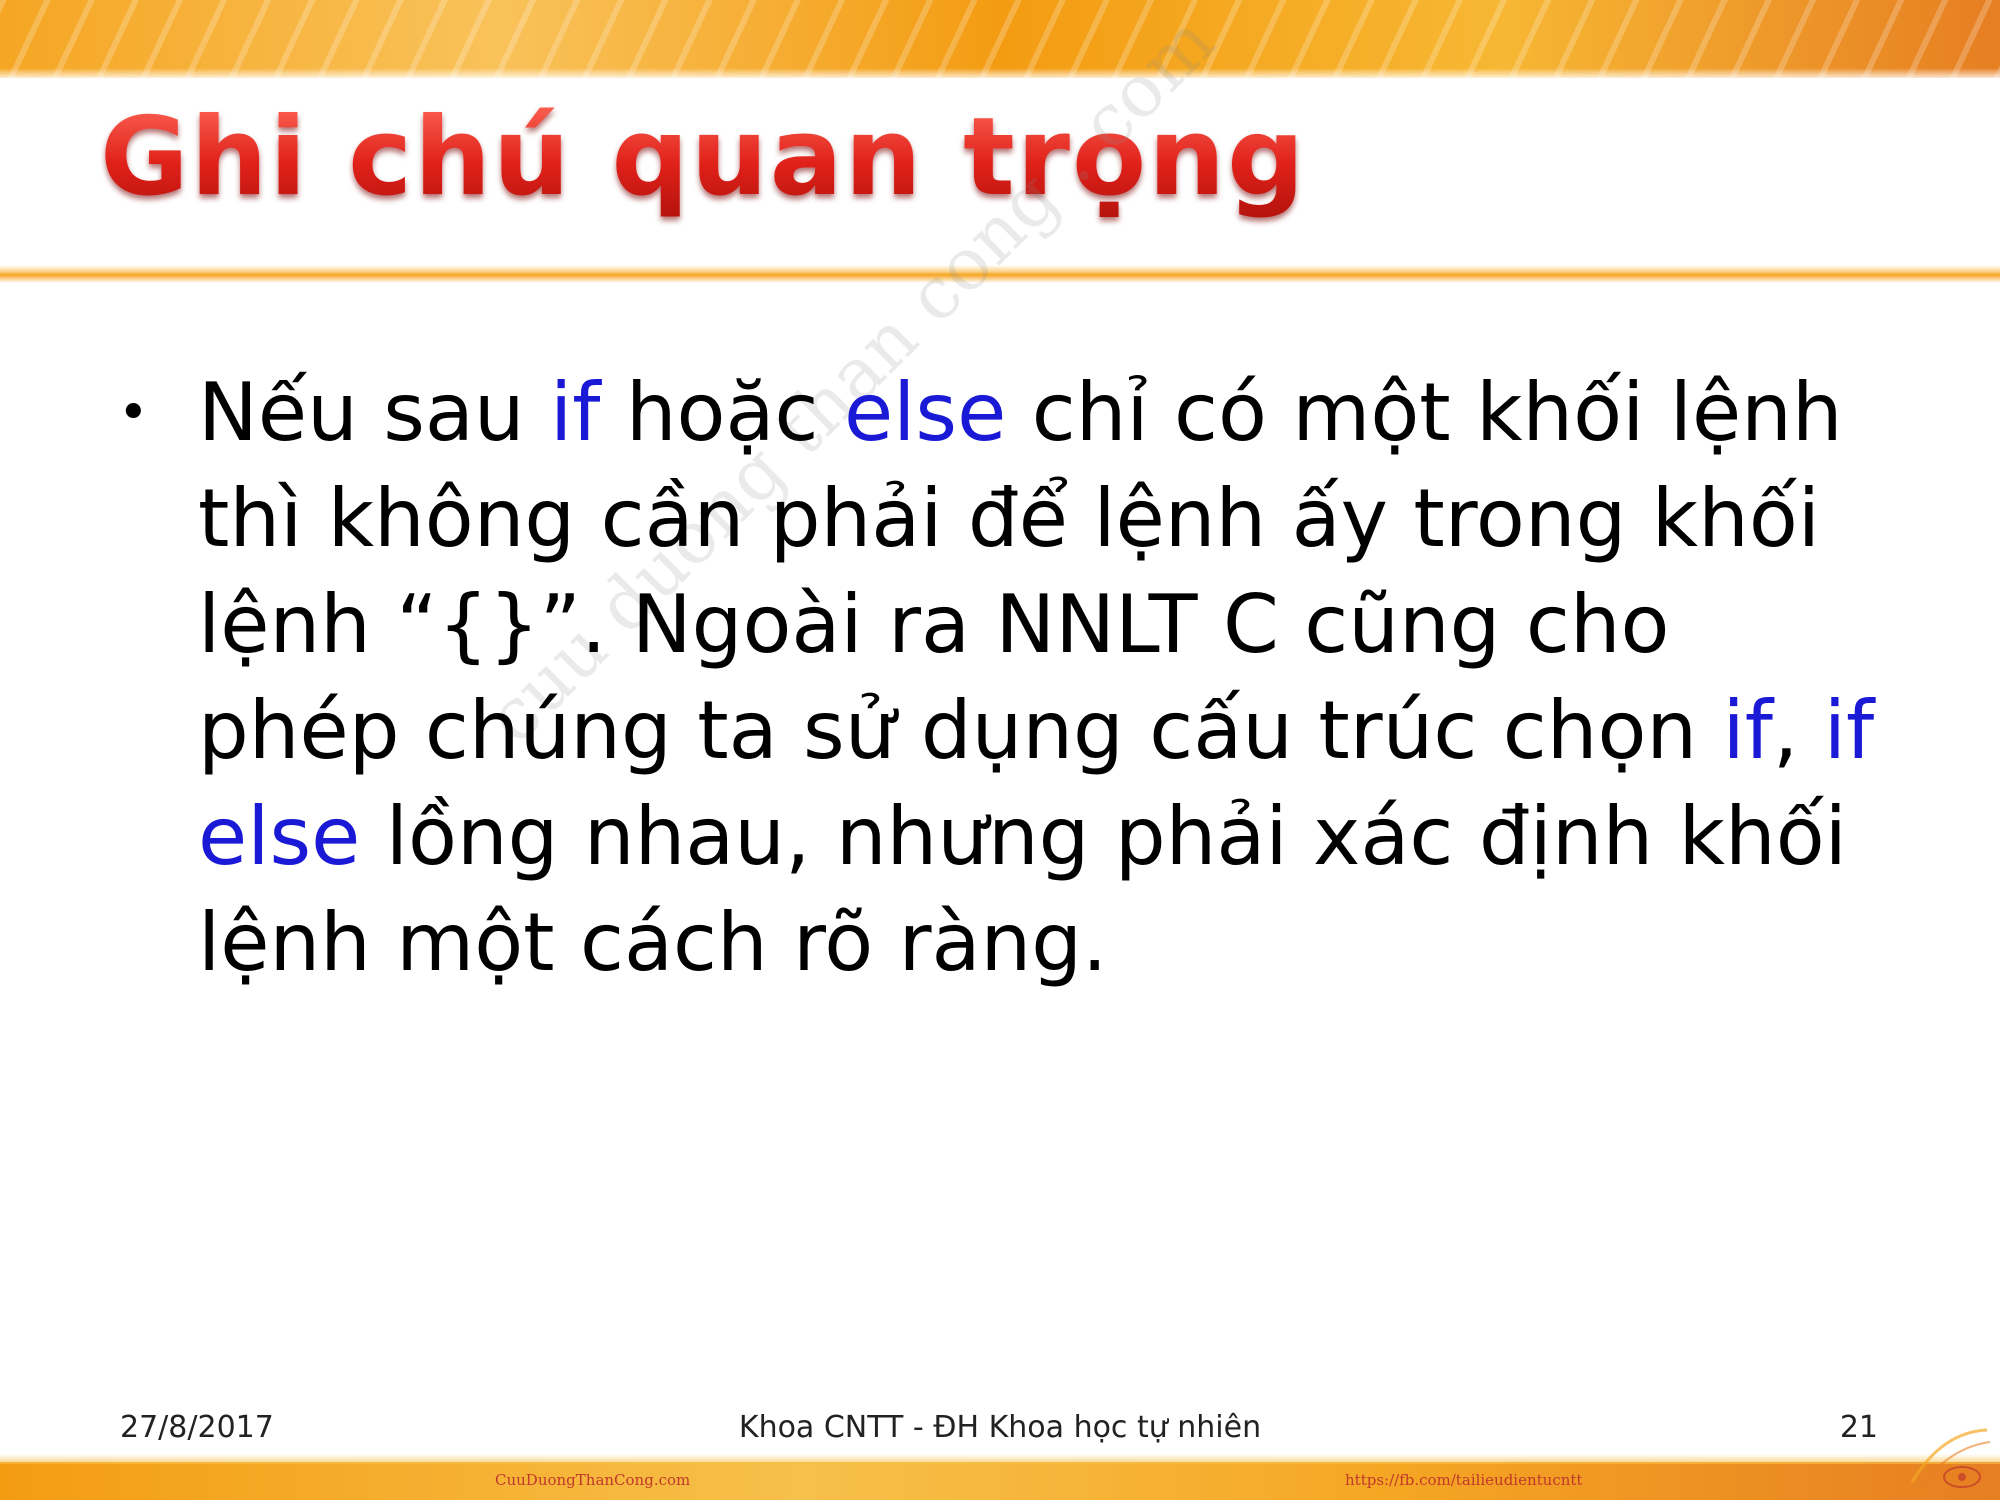  Describe the element at coordinates (722, 412) in the screenshot. I see `text-part: hoặc` at that location.